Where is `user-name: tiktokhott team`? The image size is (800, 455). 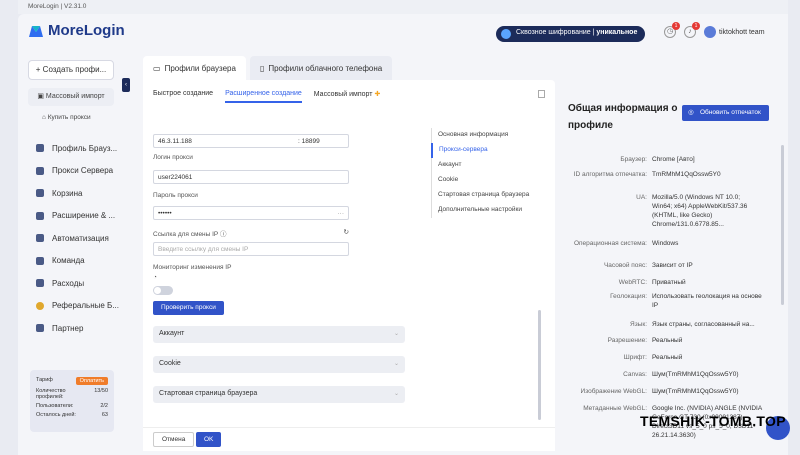
user-name: tiktokhott team is located at coordinates (742, 32).